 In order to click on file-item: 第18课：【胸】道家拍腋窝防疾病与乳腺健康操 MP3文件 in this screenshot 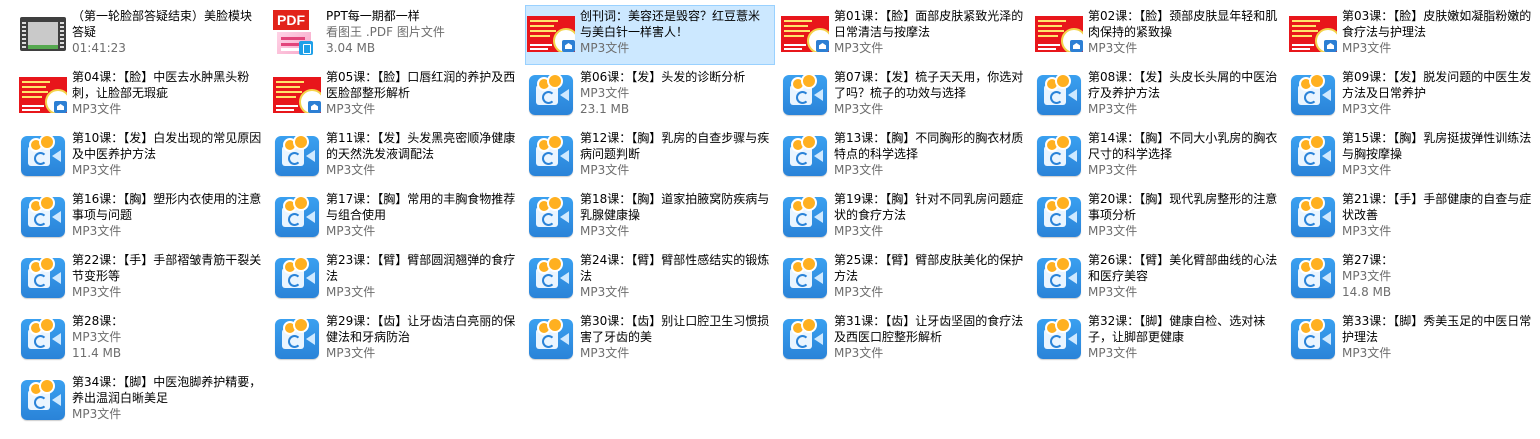, I will do `click(650, 218)`.